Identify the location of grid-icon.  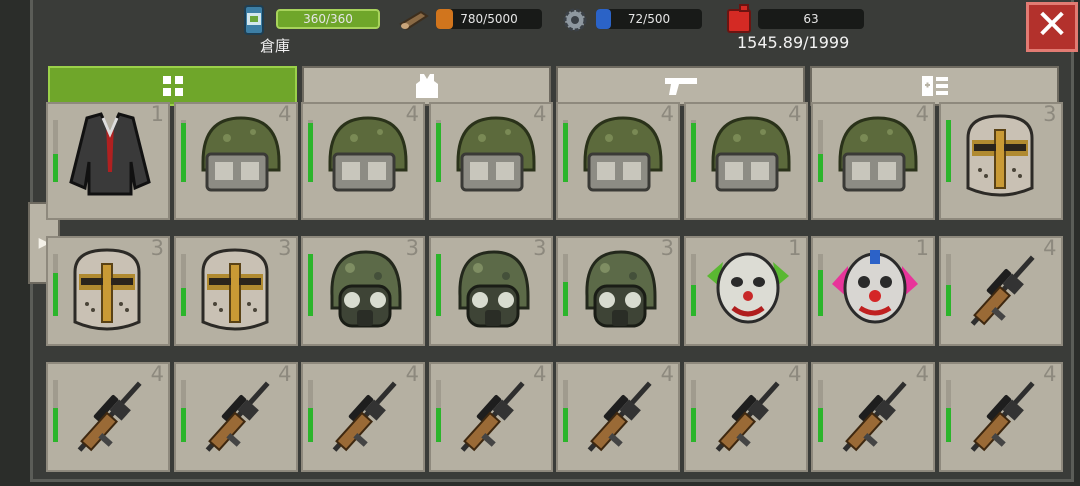
(172, 86).